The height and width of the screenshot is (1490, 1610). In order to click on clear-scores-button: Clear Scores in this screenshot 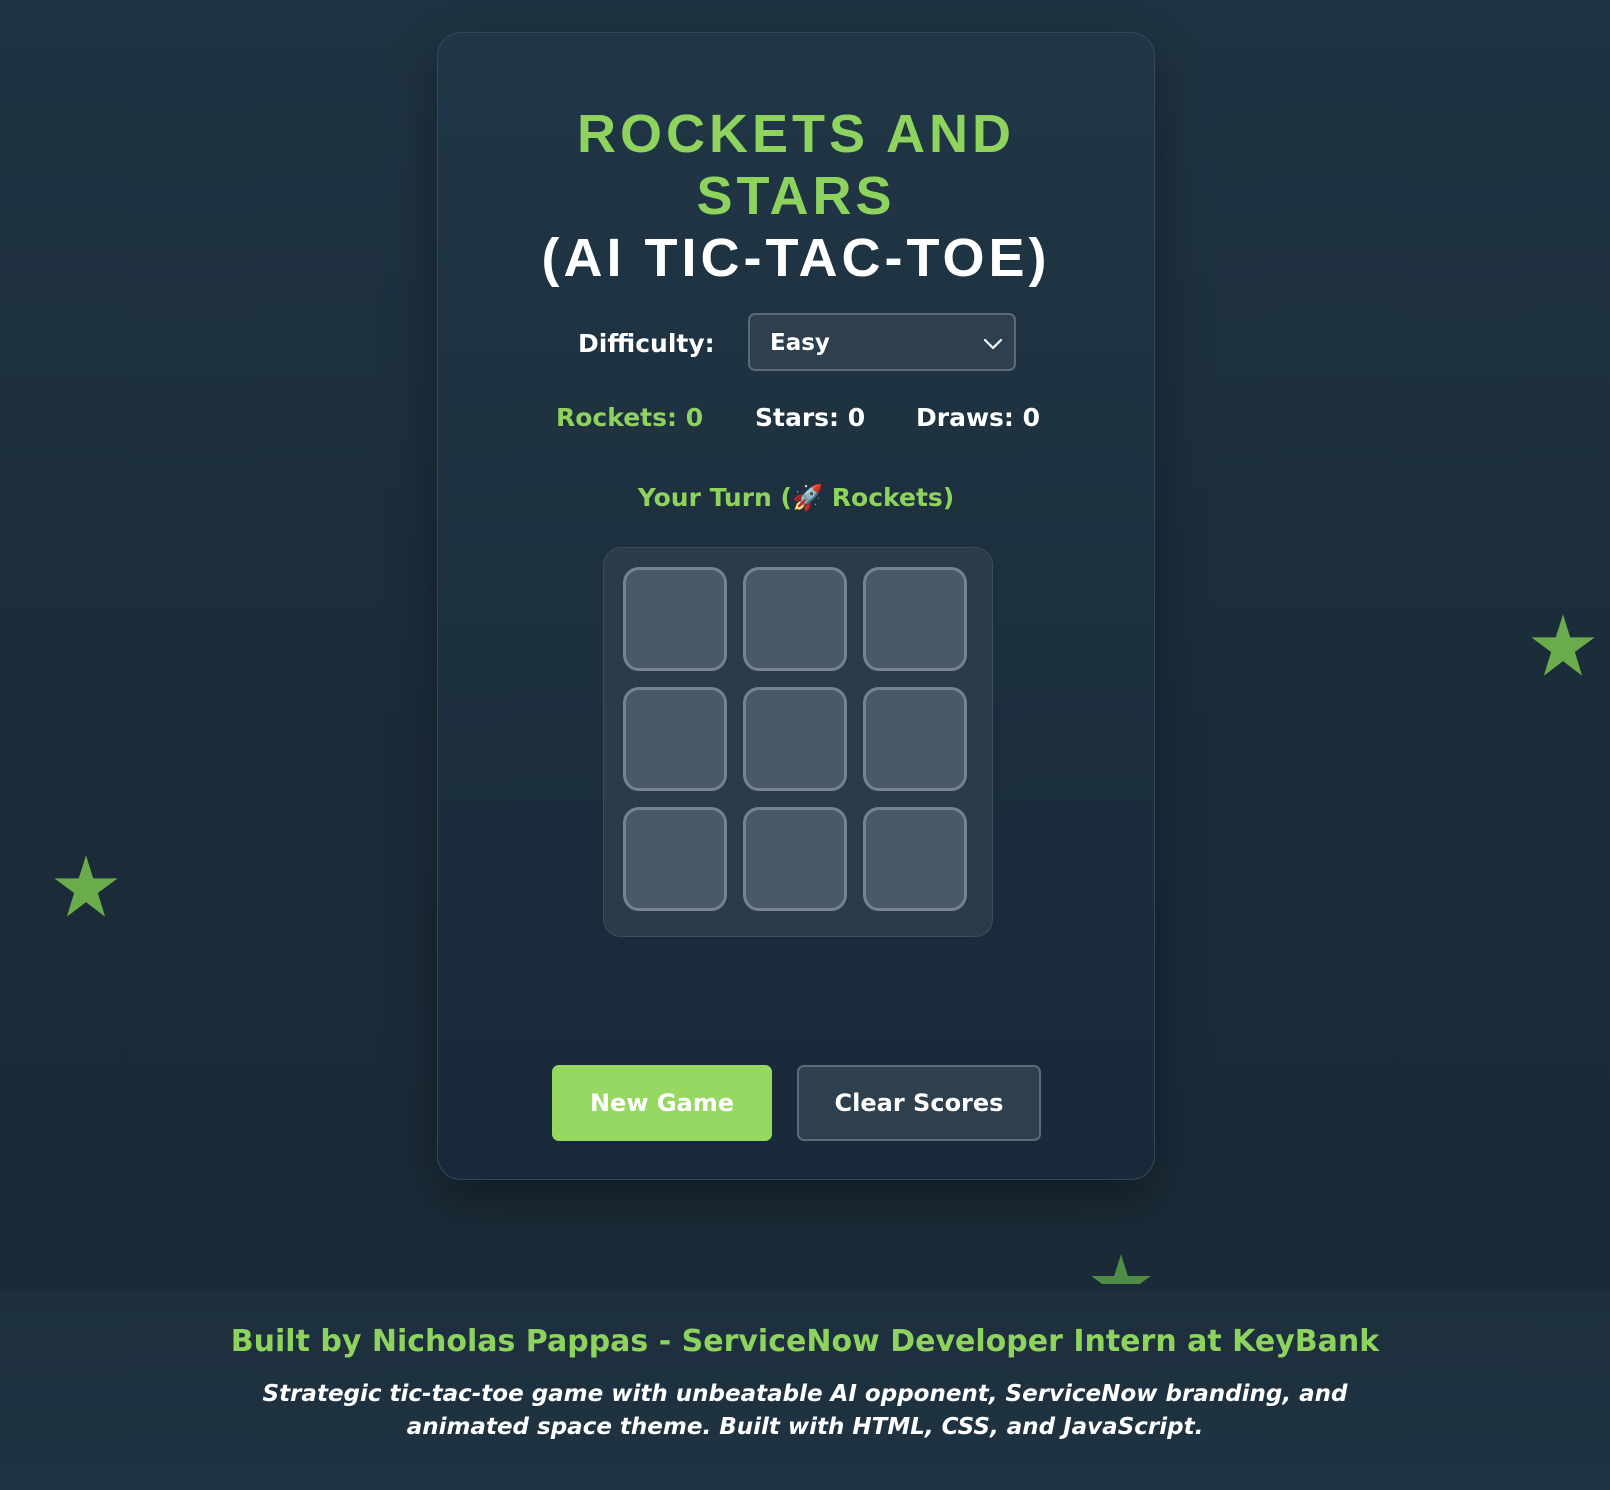, I will do `click(919, 1103)`.